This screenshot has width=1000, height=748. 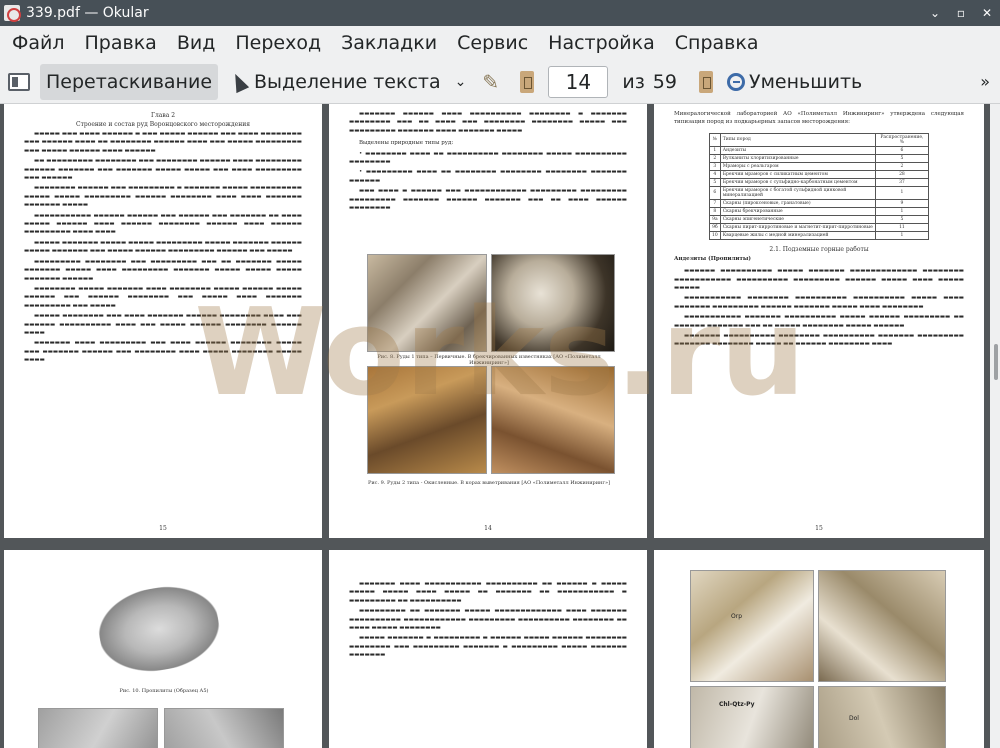 I want to click on table-cell: Распространение, %, so click(x=902, y=139).